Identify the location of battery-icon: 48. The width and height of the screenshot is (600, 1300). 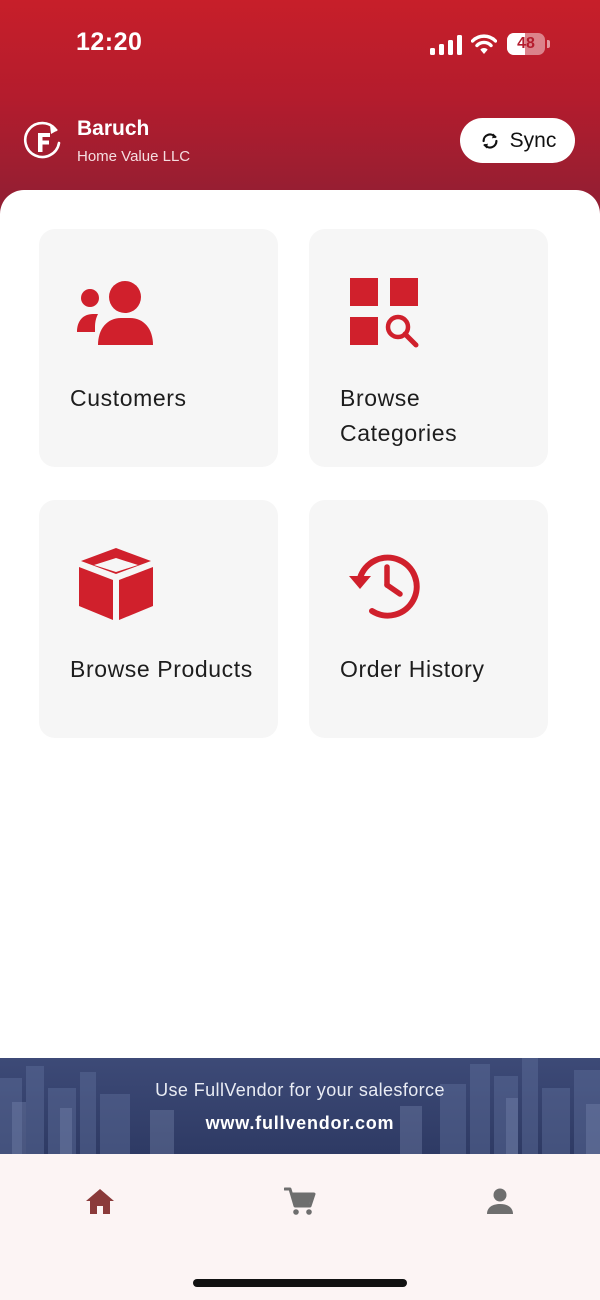
(529, 44).